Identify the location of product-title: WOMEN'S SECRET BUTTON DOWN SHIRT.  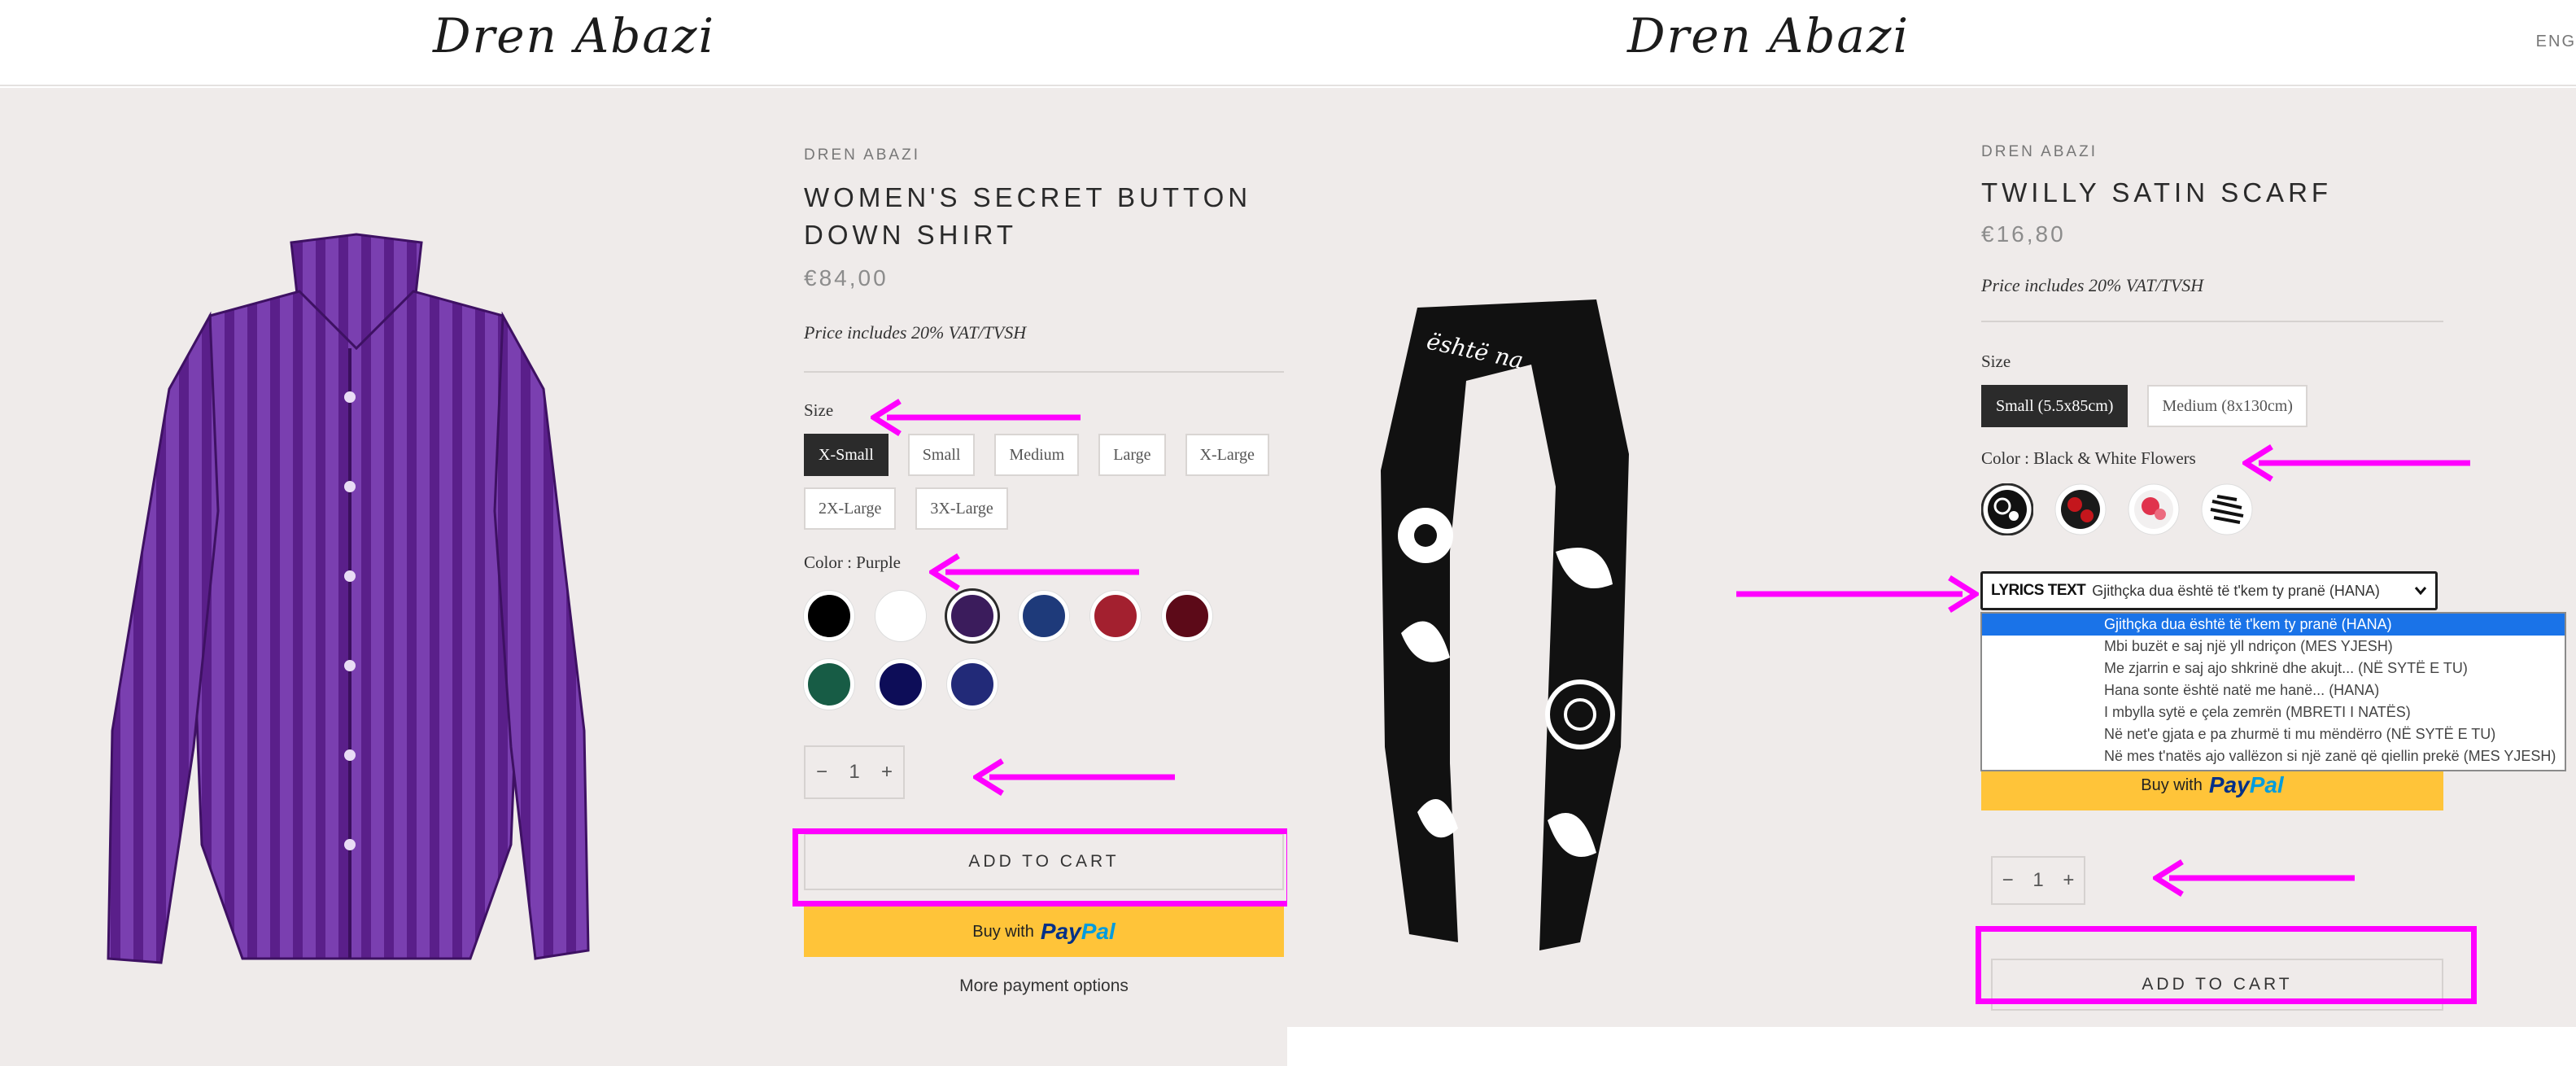
(1044, 216).